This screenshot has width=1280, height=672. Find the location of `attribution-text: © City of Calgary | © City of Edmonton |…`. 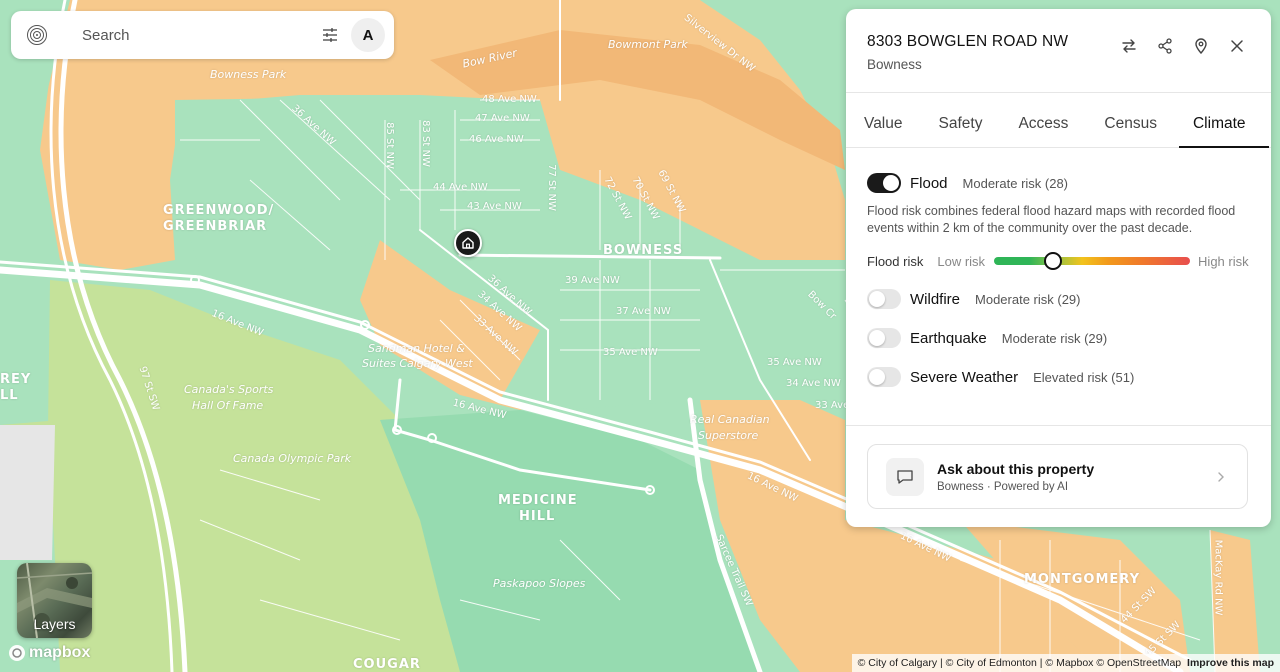

attribution-text: © City of Calgary | © City of Edmonton |… is located at coordinates (1020, 663).